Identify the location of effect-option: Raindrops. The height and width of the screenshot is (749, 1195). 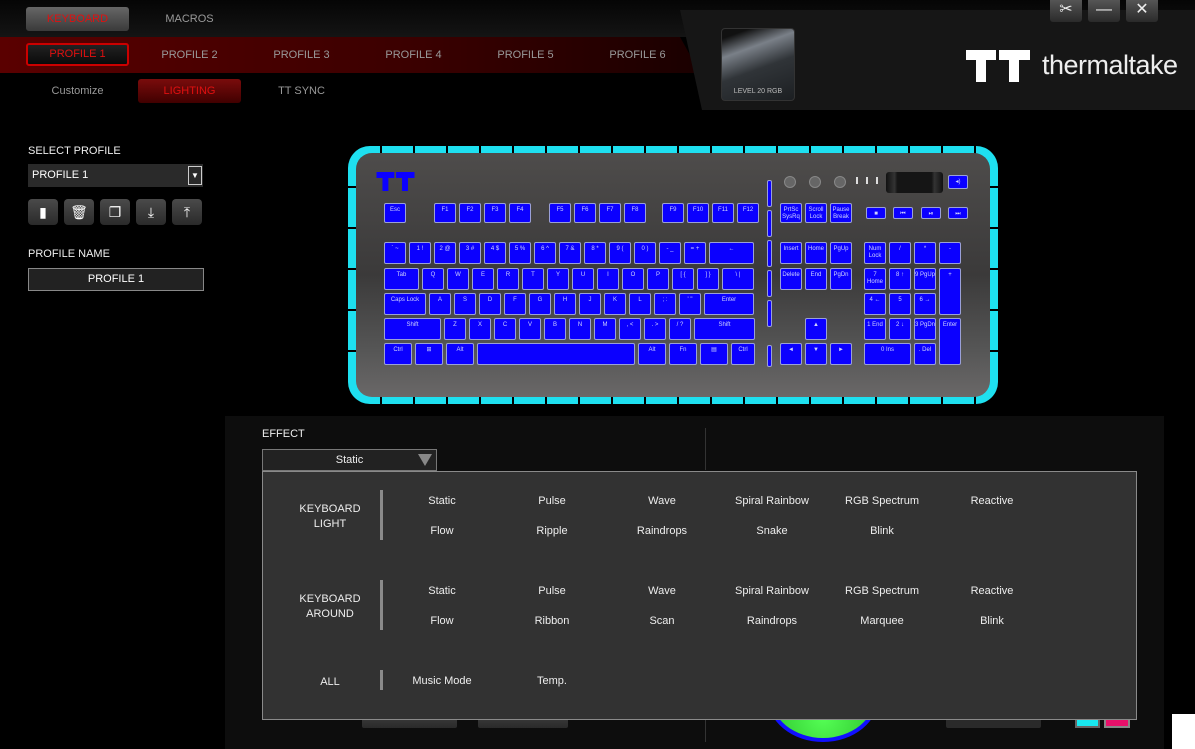
(662, 531).